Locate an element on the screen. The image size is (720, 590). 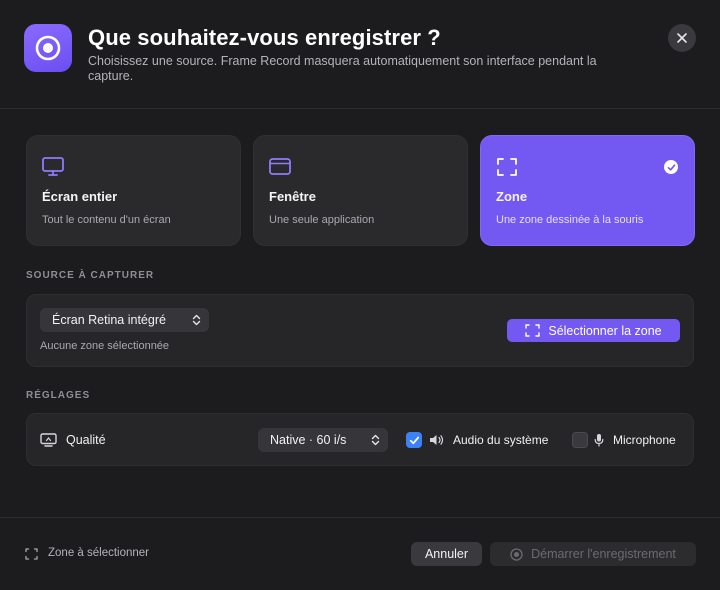
source-card-title: Écran entier is located at coordinates (80, 196).